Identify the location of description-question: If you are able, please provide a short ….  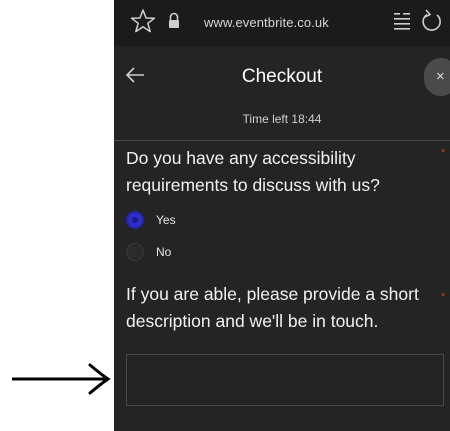
(272, 307).